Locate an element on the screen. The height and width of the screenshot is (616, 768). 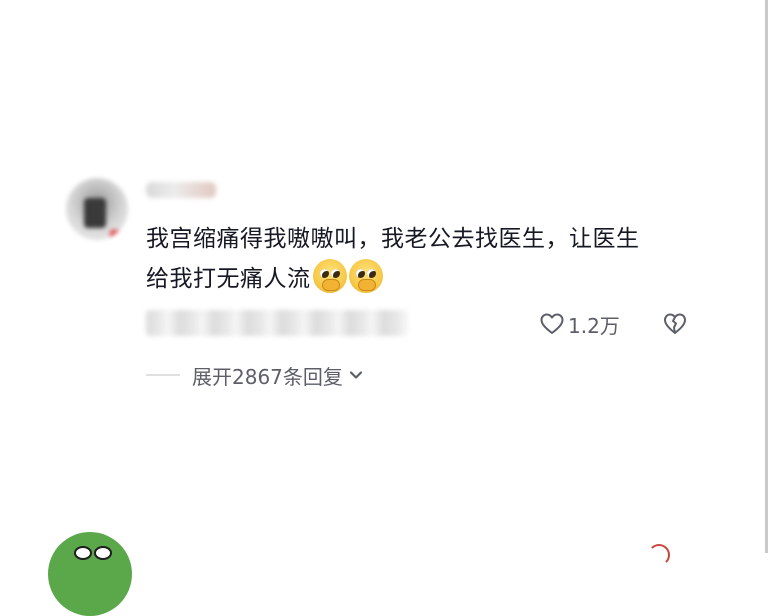
comment-text-line-2-text: 给我打无痛人流 is located at coordinates (228, 279).